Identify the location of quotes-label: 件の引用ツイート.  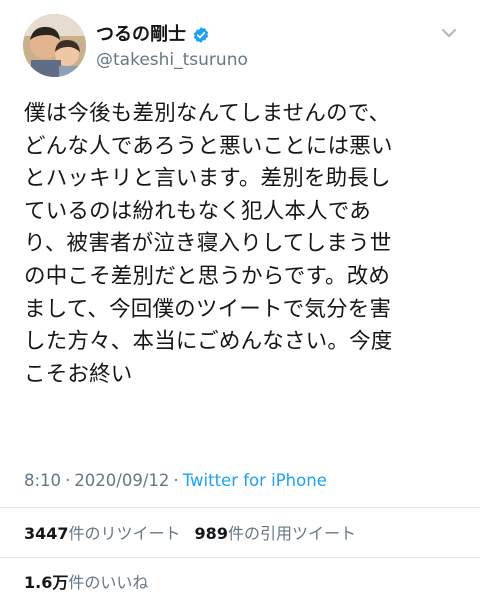
(291, 533).